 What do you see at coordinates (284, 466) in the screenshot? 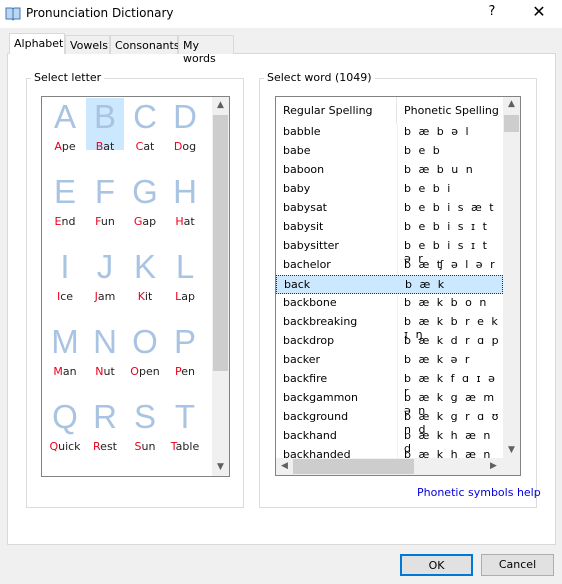
I see `scroll-left-icon: ◀` at bounding box center [284, 466].